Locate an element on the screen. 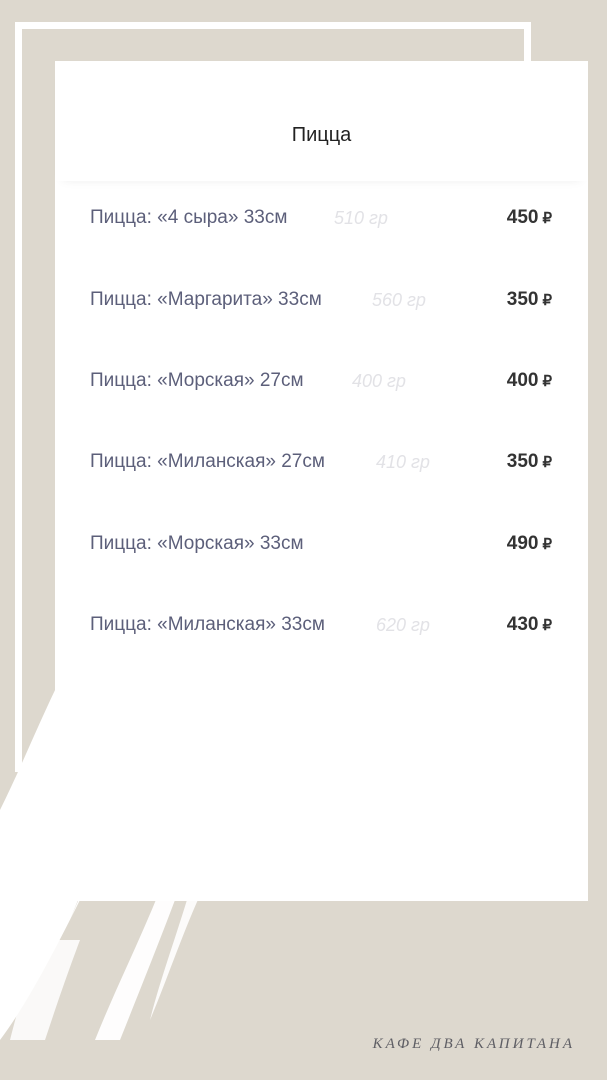  menu-item: Пицца: «Миланская» 27см 410 гр 350 ₽ is located at coordinates (325, 462).